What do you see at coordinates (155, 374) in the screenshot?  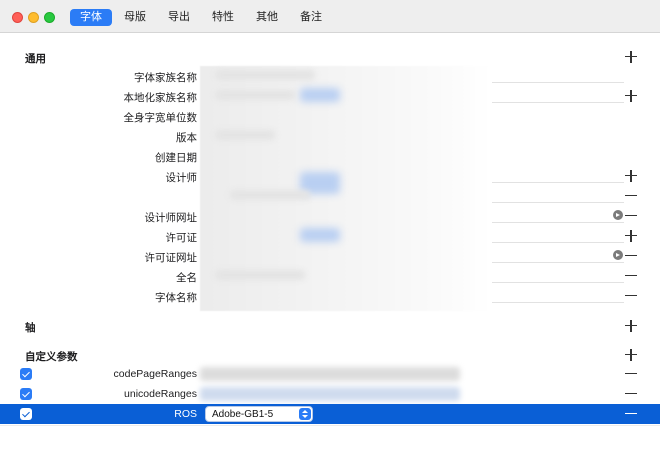 I see `parameter-name: codePageRanges` at bounding box center [155, 374].